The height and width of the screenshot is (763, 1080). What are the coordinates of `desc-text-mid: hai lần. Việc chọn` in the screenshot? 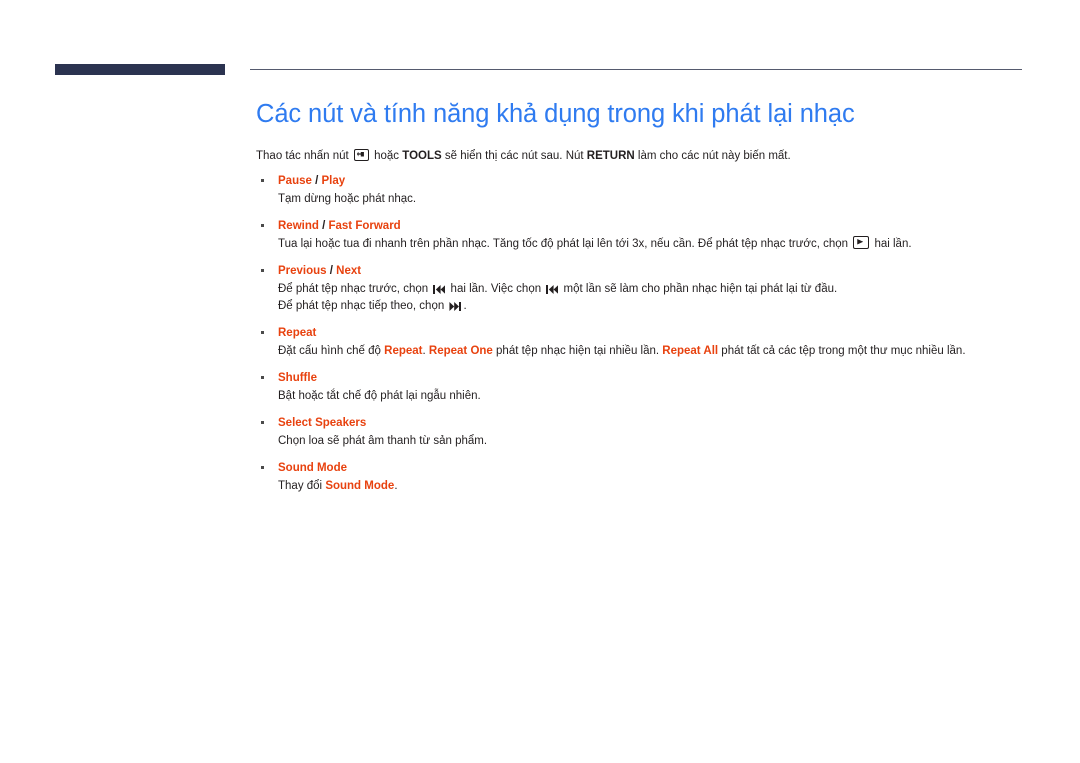 It's located at (496, 289).